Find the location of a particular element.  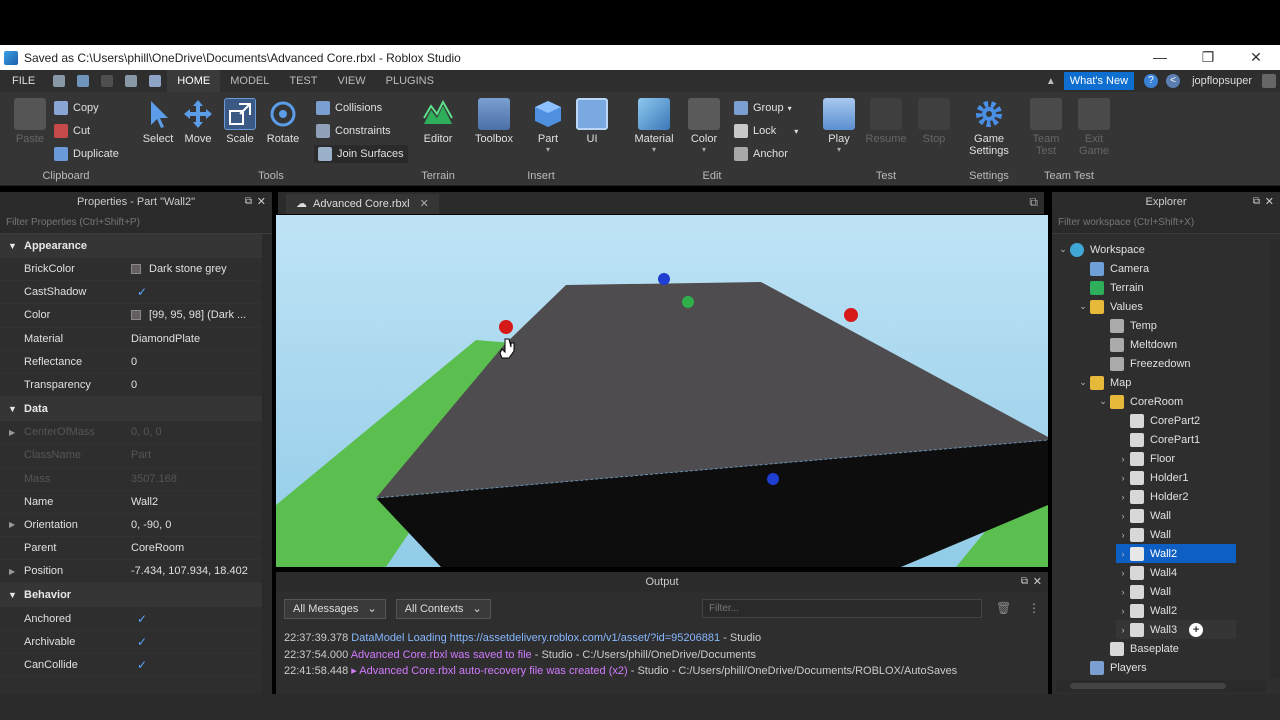

username: jopflopsuper is located at coordinates (1222, 81).